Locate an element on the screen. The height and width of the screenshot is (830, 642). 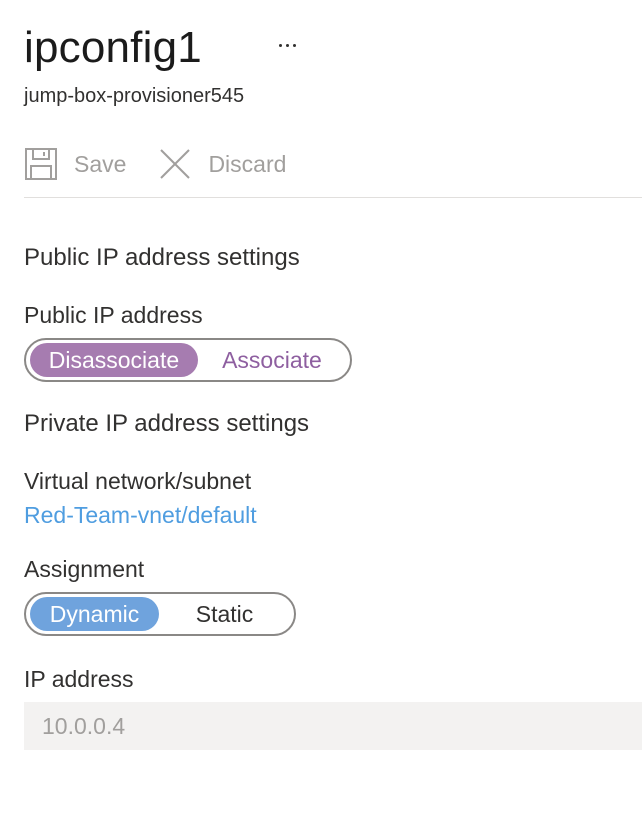
save-label: Save is located at coordinates (100, 163).